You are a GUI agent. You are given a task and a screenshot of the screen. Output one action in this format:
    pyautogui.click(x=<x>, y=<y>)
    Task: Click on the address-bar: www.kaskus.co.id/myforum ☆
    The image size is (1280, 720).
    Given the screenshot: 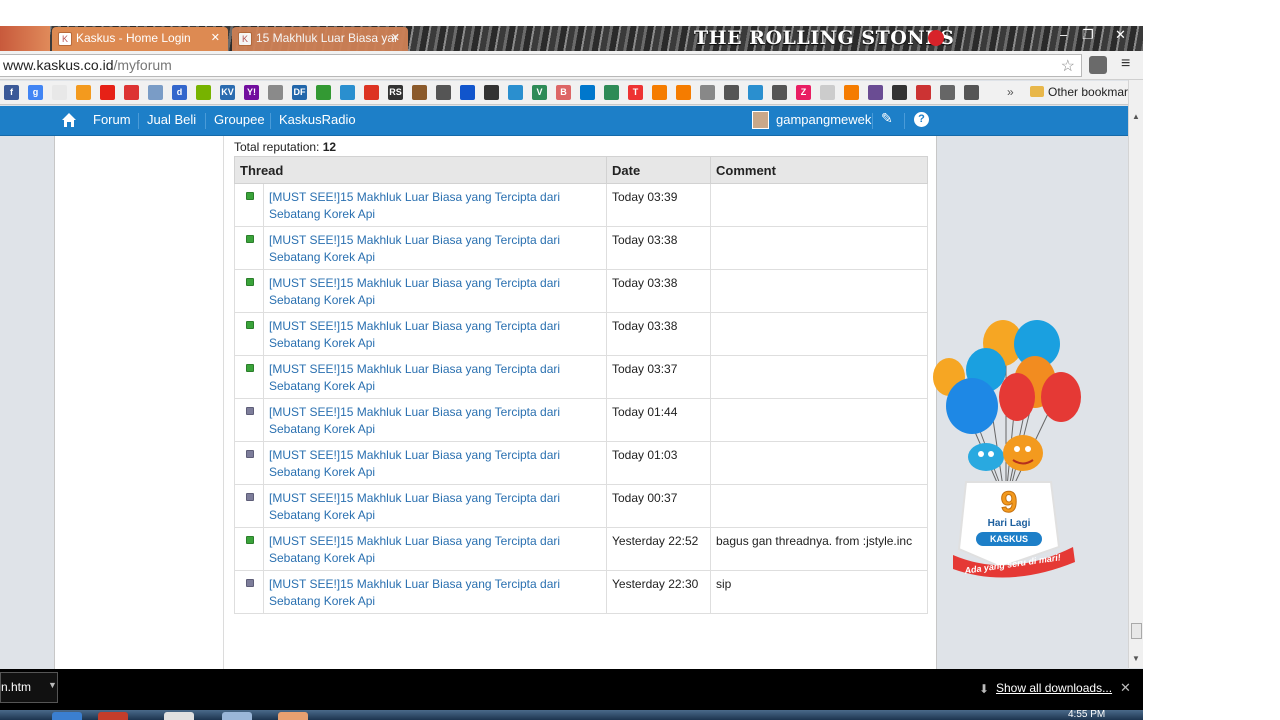 What is the action you would take?
    pyautogui.click(x=541, y=65)
    